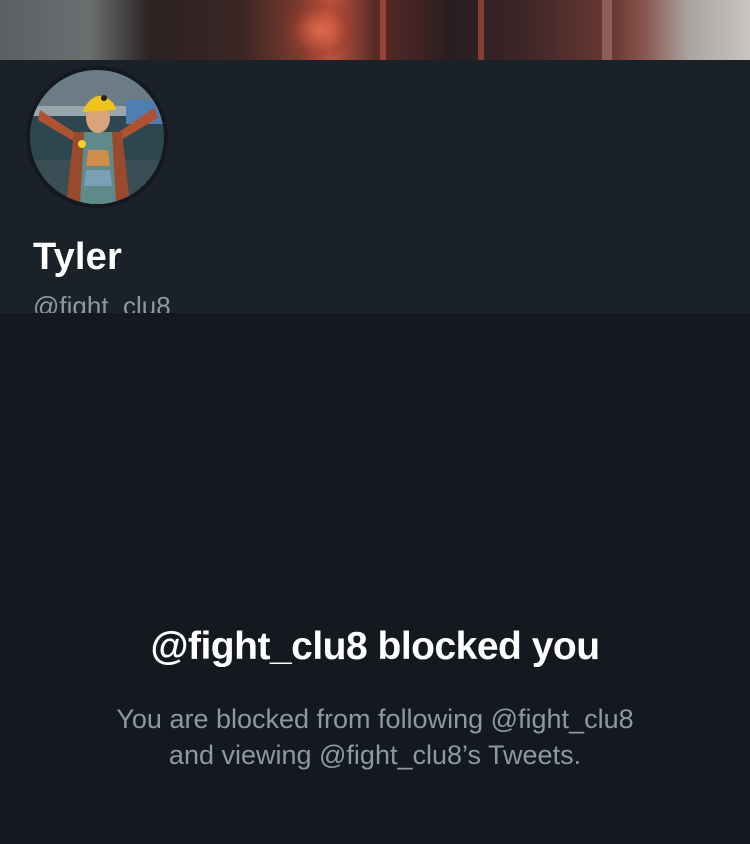 The height and width of the screenshot is (844, 750). What do you see at coordinates (78, 257) in the screenshot?
I see `display-name: Tyler` at bounding box center [78, 257].